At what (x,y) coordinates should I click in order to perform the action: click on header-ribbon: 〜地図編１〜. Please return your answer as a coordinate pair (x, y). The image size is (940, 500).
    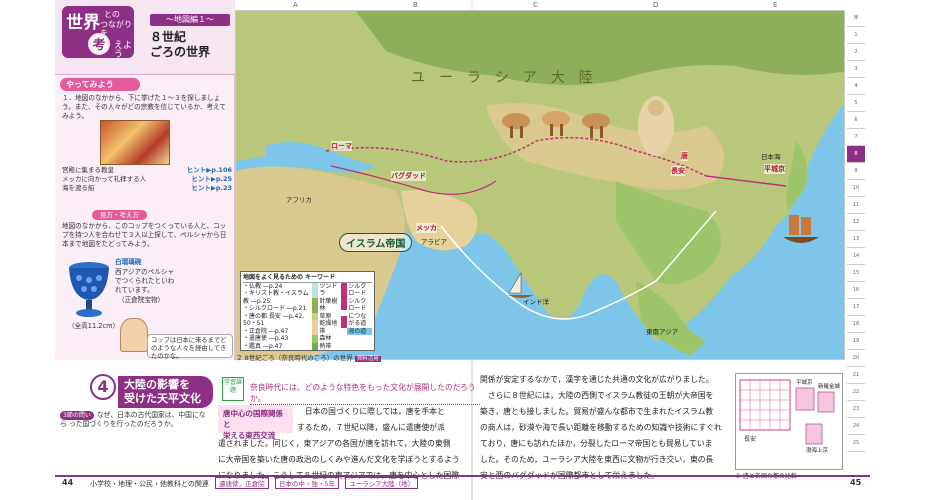
    Looking at the image, I should click on (190, 20).